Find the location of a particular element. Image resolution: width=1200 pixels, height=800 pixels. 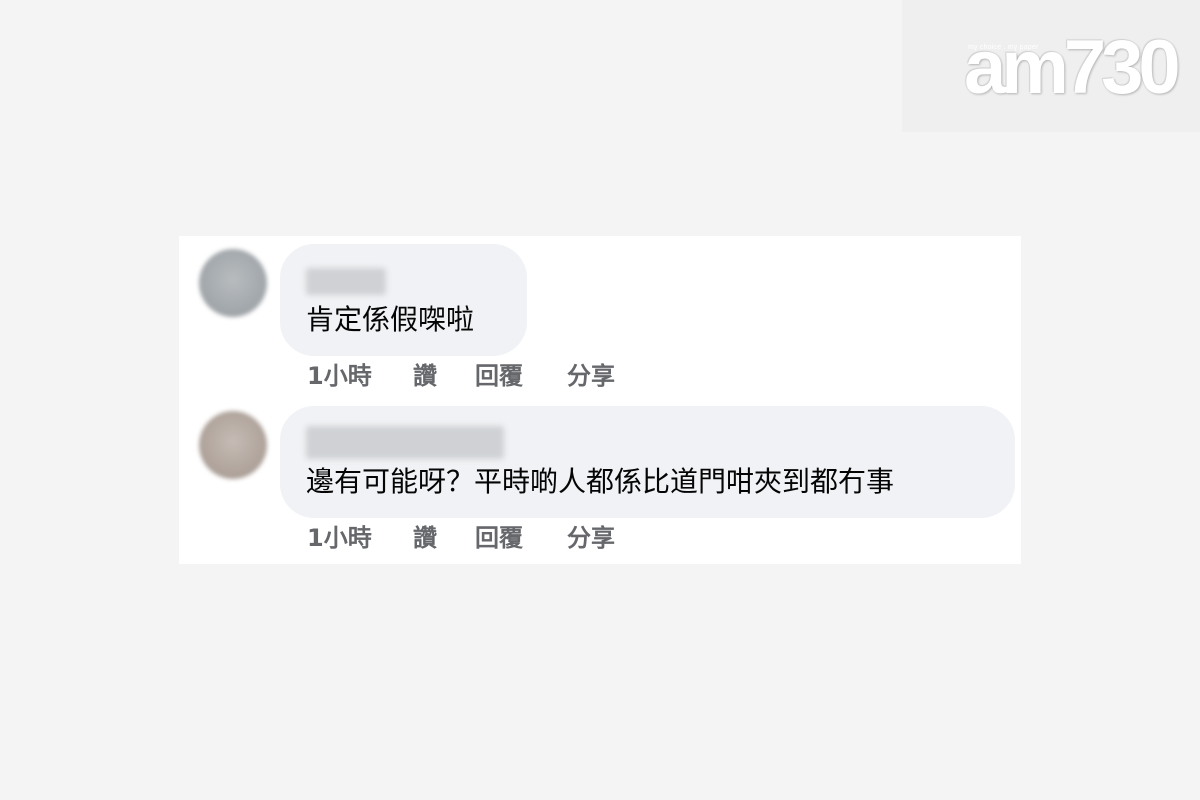

comment-text: 肯定係假㗎啦 is located at coordinates (390, 319).